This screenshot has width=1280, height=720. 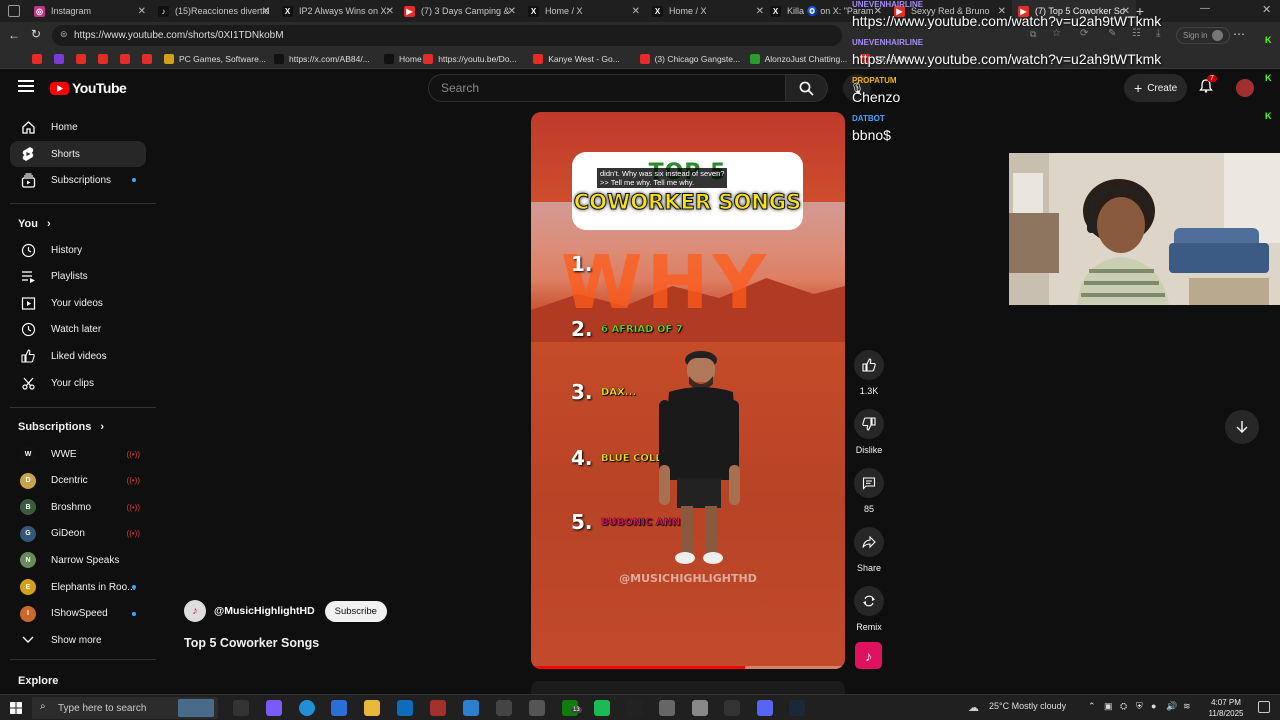 I want to click on you-section-header: You ›, so click(x=34, y=224).